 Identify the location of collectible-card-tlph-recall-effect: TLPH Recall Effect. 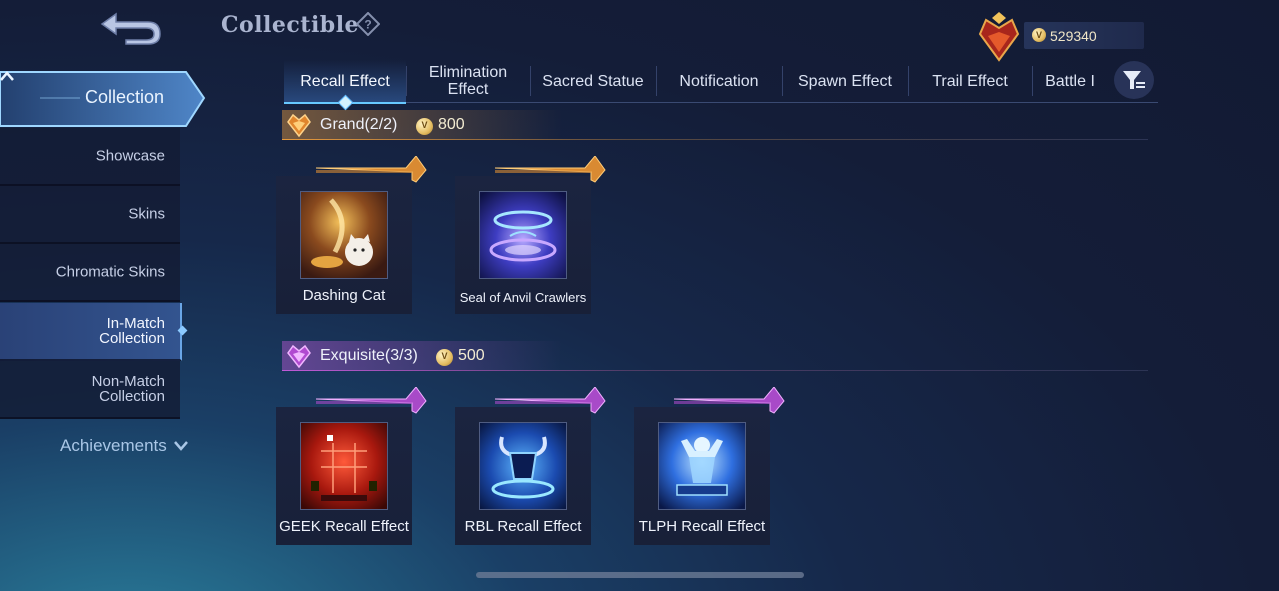
(709, 466).